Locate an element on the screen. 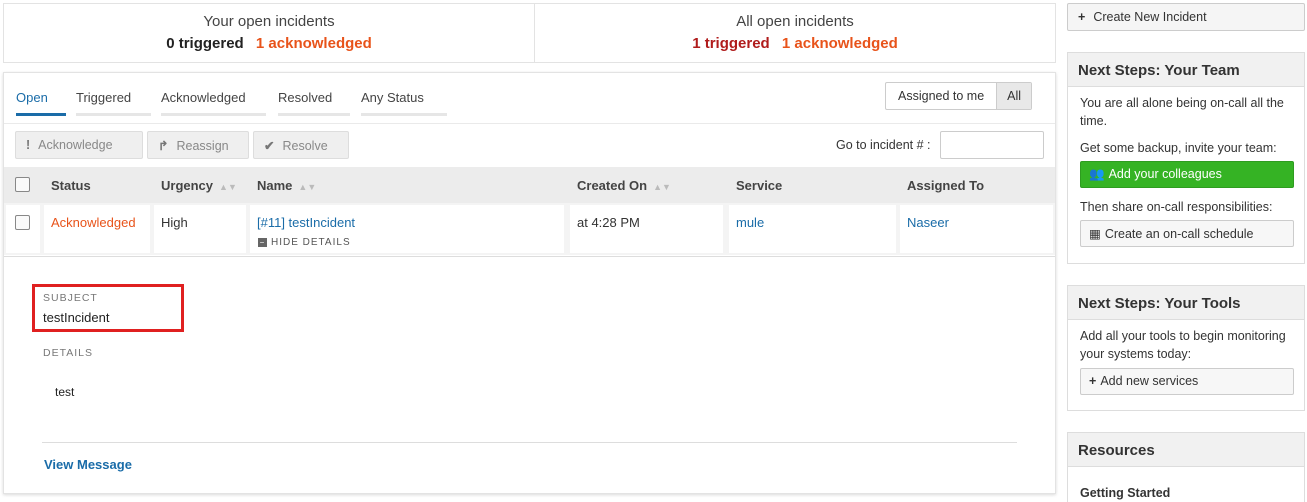  tab-any-status: Any Status is located at coordinates (404, 103).